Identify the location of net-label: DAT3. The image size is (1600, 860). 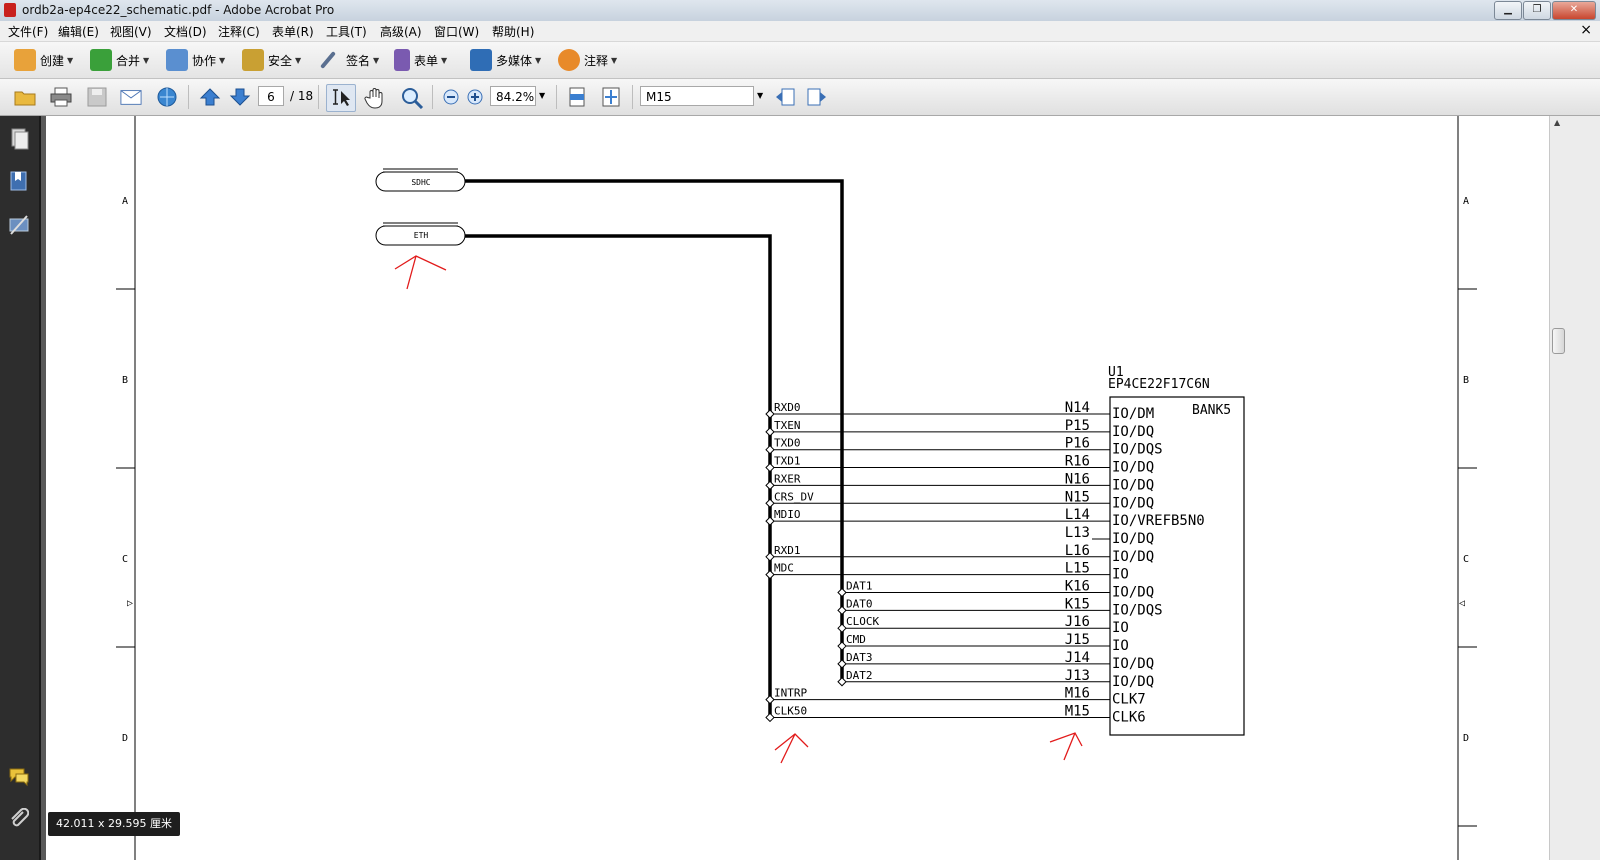
(859, 657).